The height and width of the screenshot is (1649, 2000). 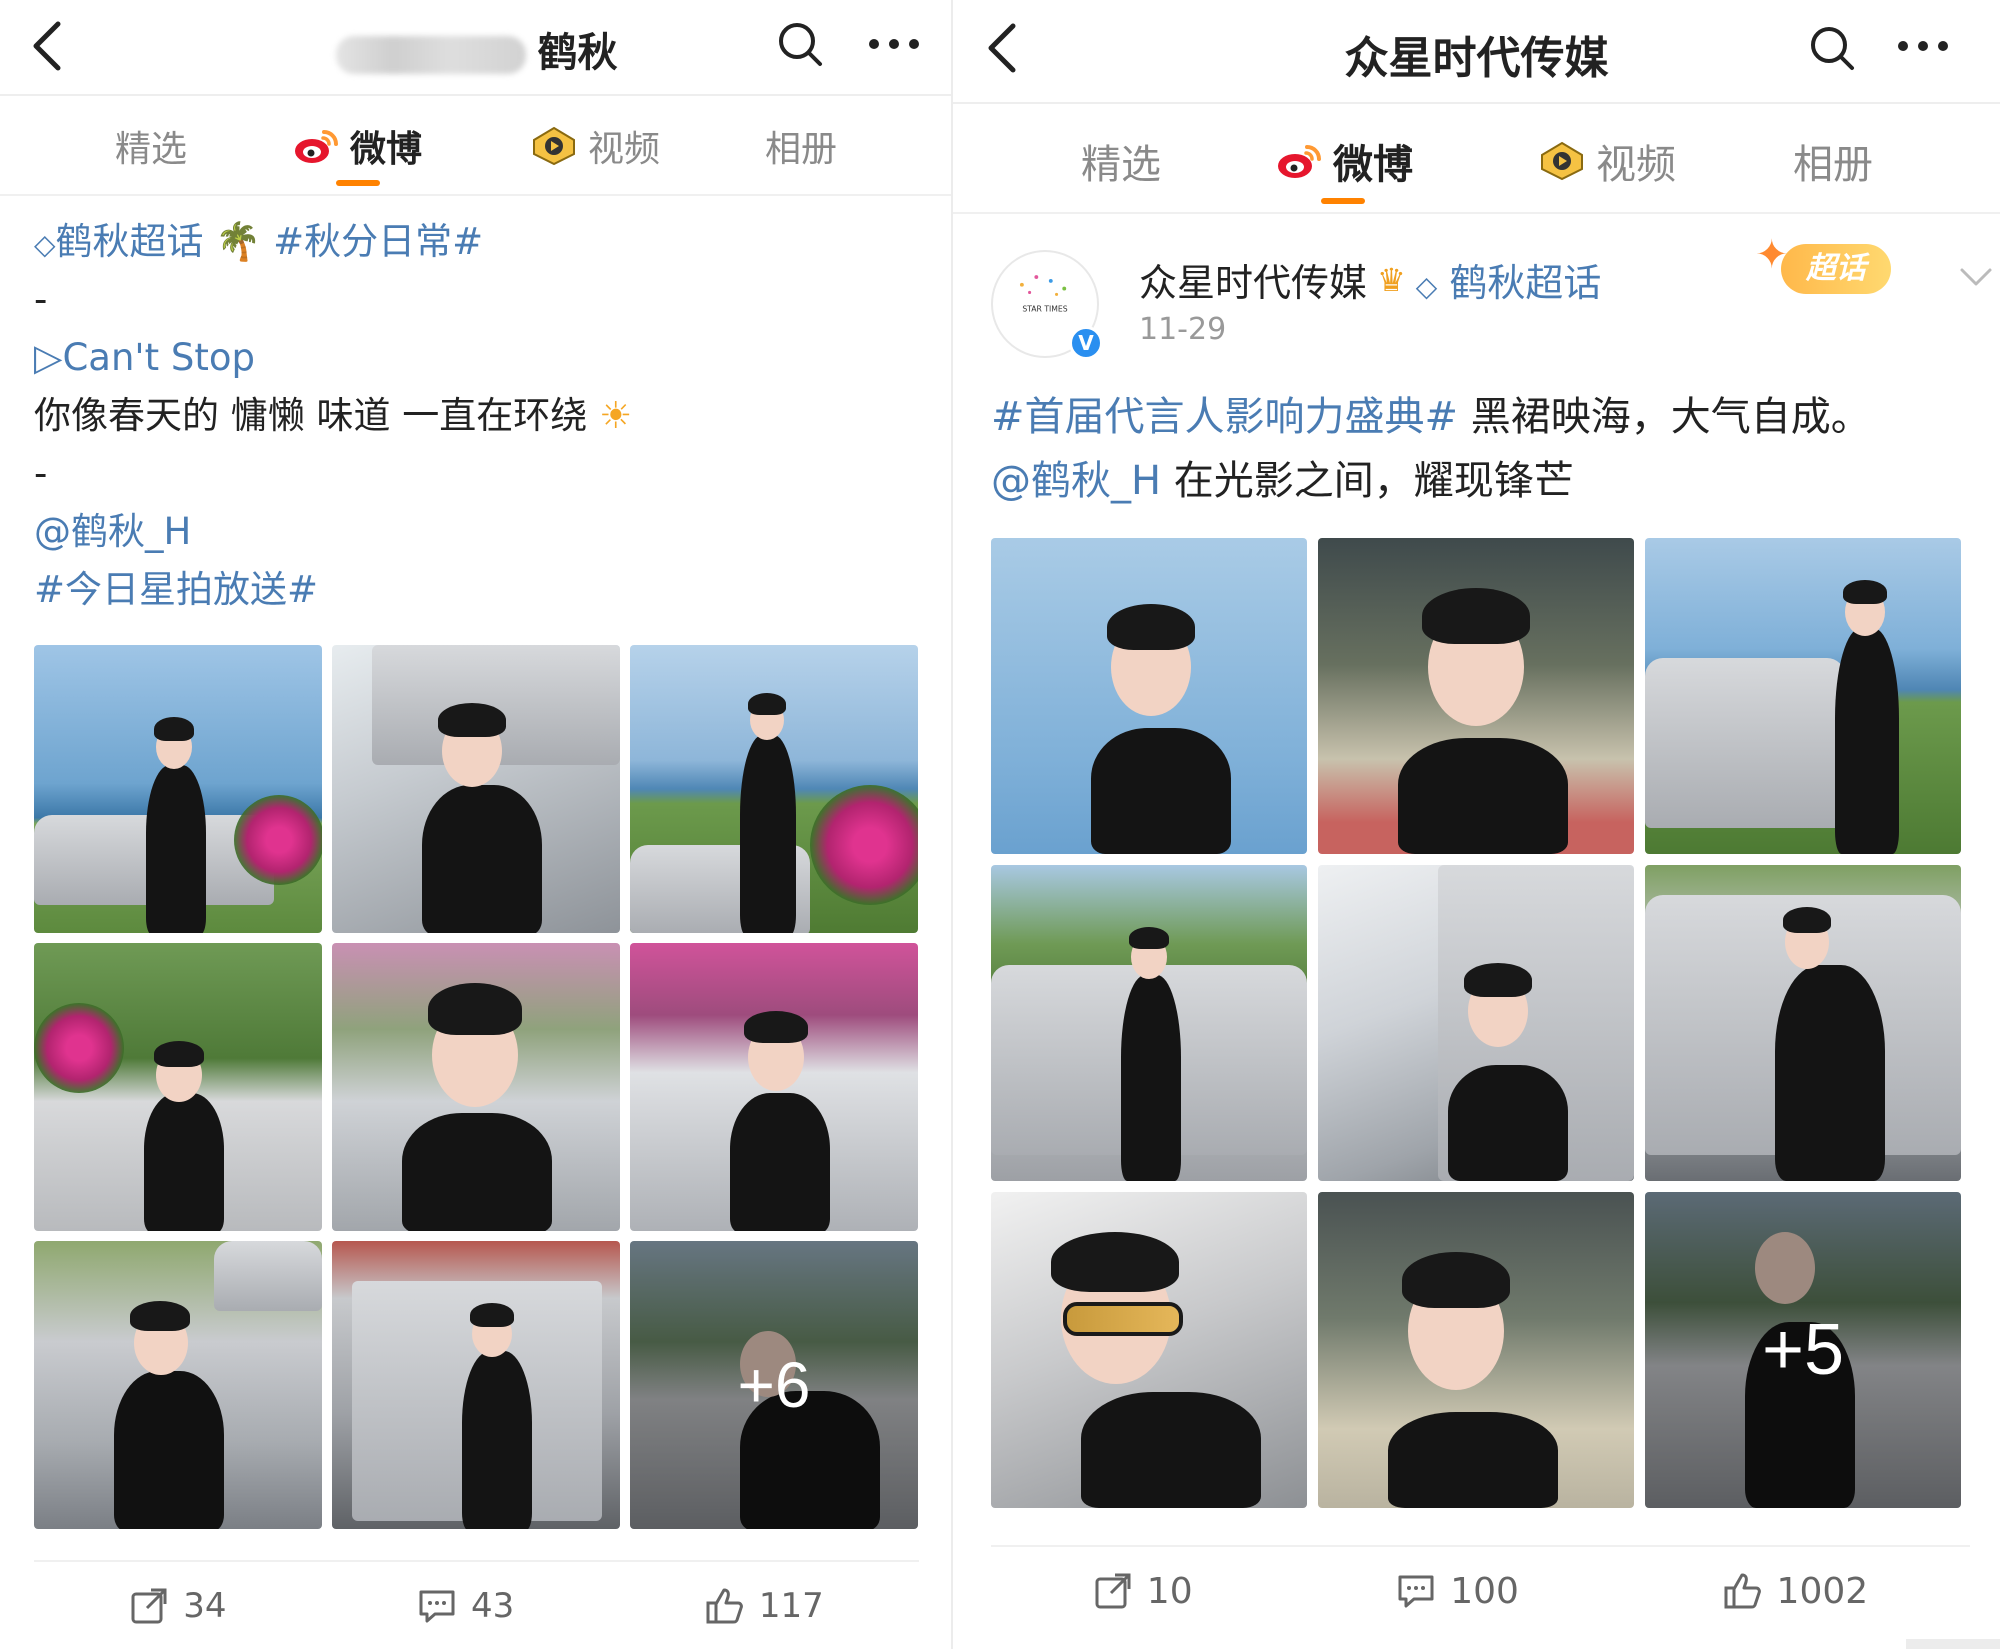 What do you see at coordinates (483, 358) in the screenshot?
I see `song-link: ▷Can't Stop` at bounding box center [483, 358].